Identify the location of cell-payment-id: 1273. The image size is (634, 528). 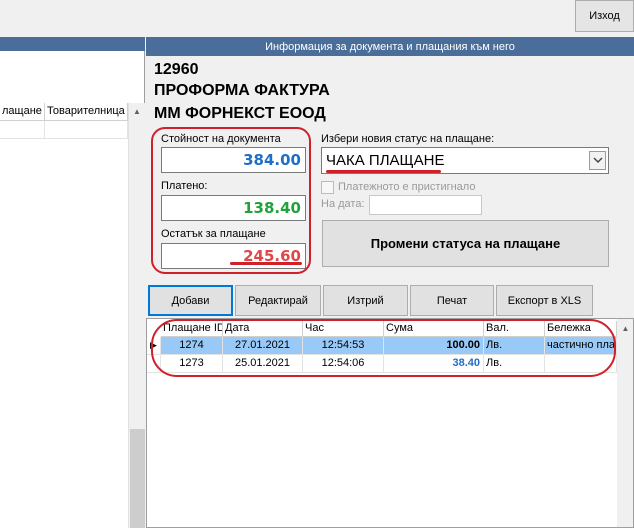
(192, 364).